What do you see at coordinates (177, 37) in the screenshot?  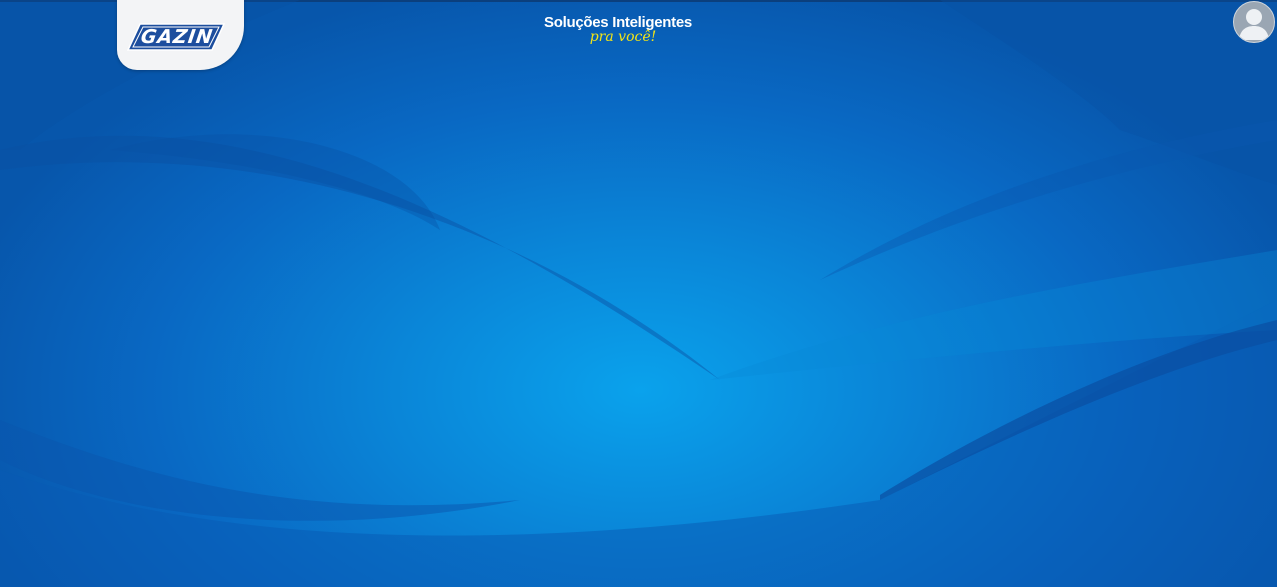 I see `logo-text: GAZIN` at bounding box center [177, 37].